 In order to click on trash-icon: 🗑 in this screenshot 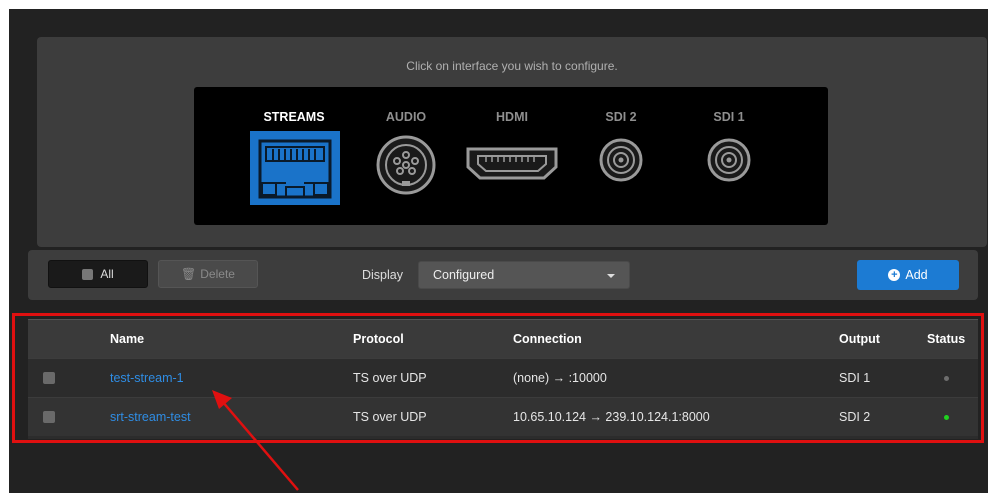, I will do `click(189, 274)`.